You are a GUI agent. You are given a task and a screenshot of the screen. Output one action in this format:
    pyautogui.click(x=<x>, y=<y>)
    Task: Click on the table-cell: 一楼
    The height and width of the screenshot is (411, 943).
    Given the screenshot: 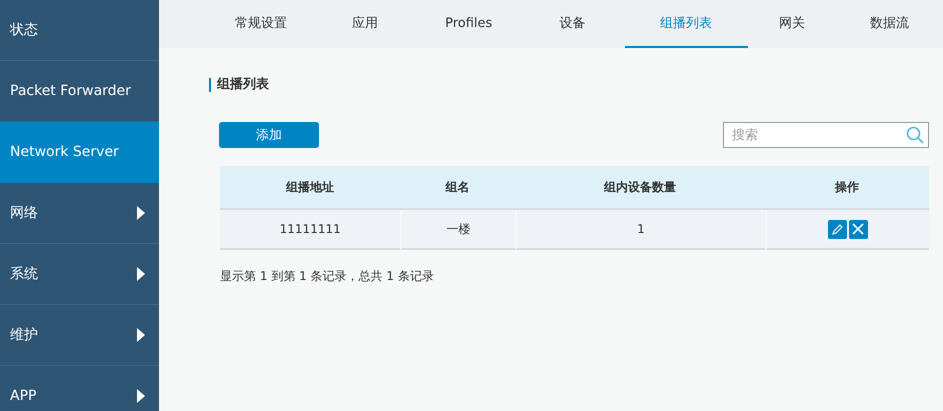 What is the action you would take?
    pyautogui.click(x=458, y=229)
    